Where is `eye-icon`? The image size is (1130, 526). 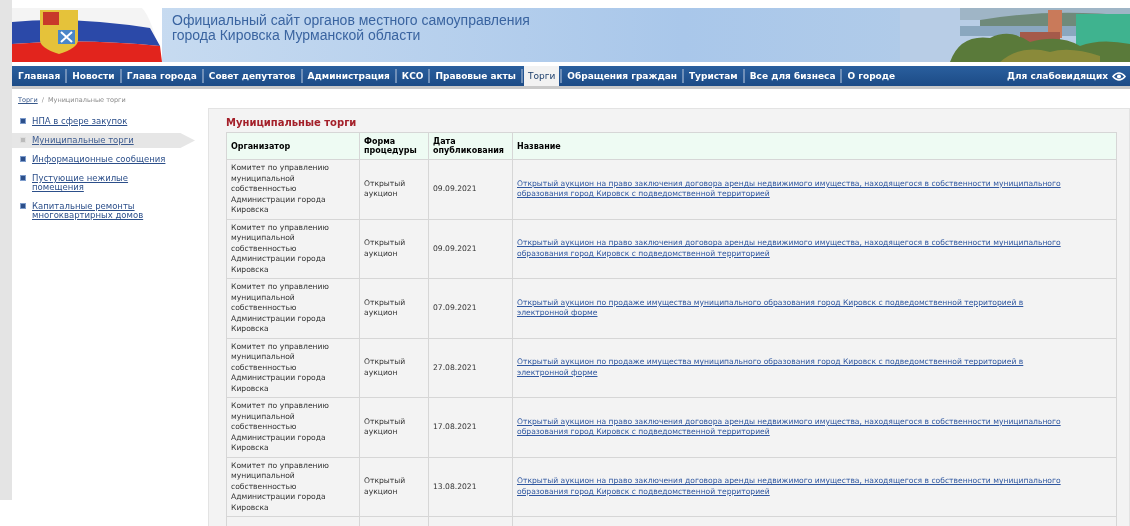 eye-icon is located at coordinates (1119, 76).